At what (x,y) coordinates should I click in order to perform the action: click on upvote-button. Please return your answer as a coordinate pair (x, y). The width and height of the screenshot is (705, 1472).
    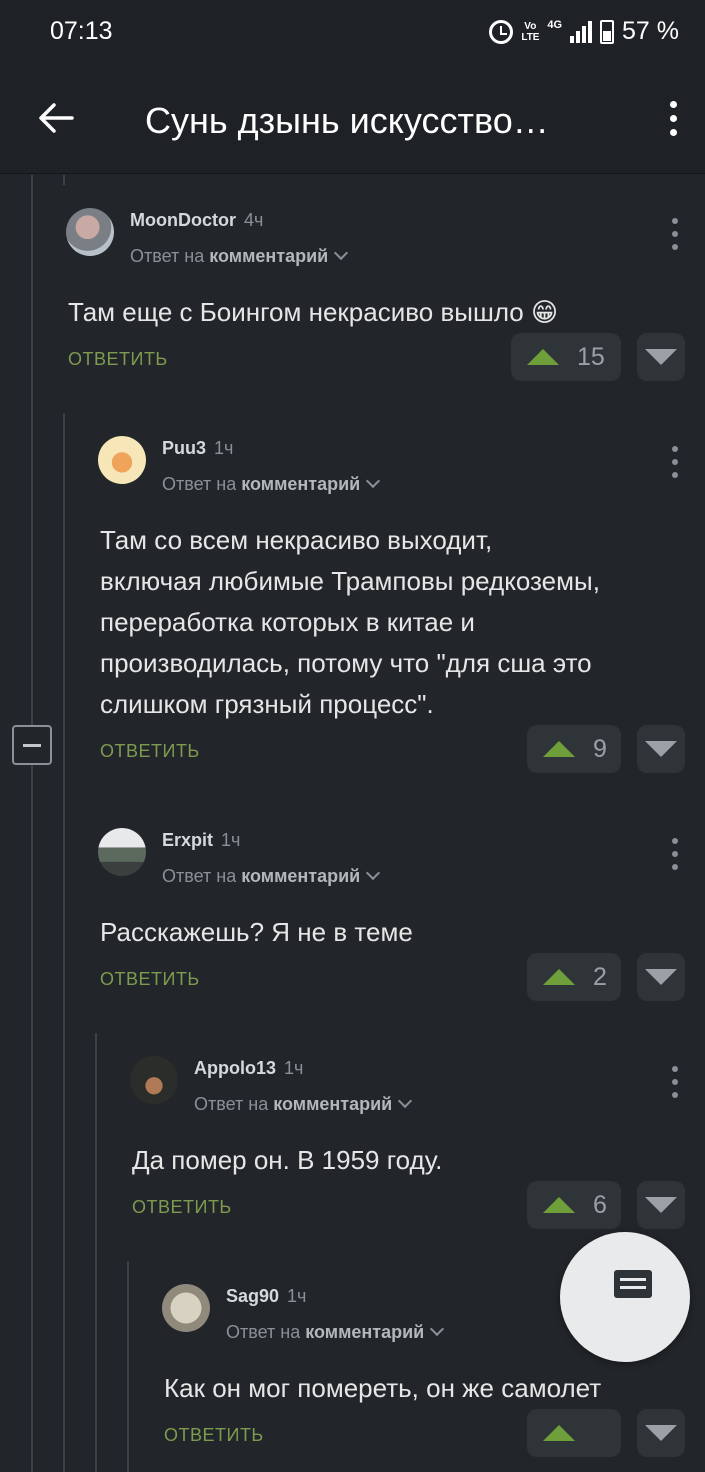
    Looking at the image, I should click on (574, 1433).